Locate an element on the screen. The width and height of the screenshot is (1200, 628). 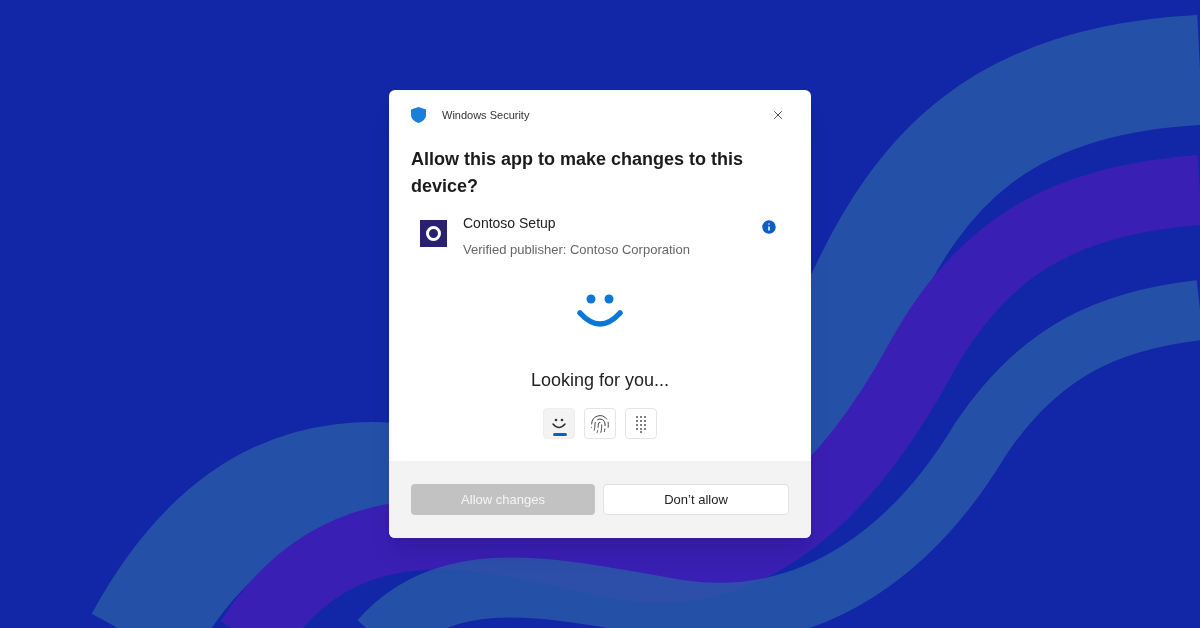
app-logo-icon is located at coordinates (433, 233).